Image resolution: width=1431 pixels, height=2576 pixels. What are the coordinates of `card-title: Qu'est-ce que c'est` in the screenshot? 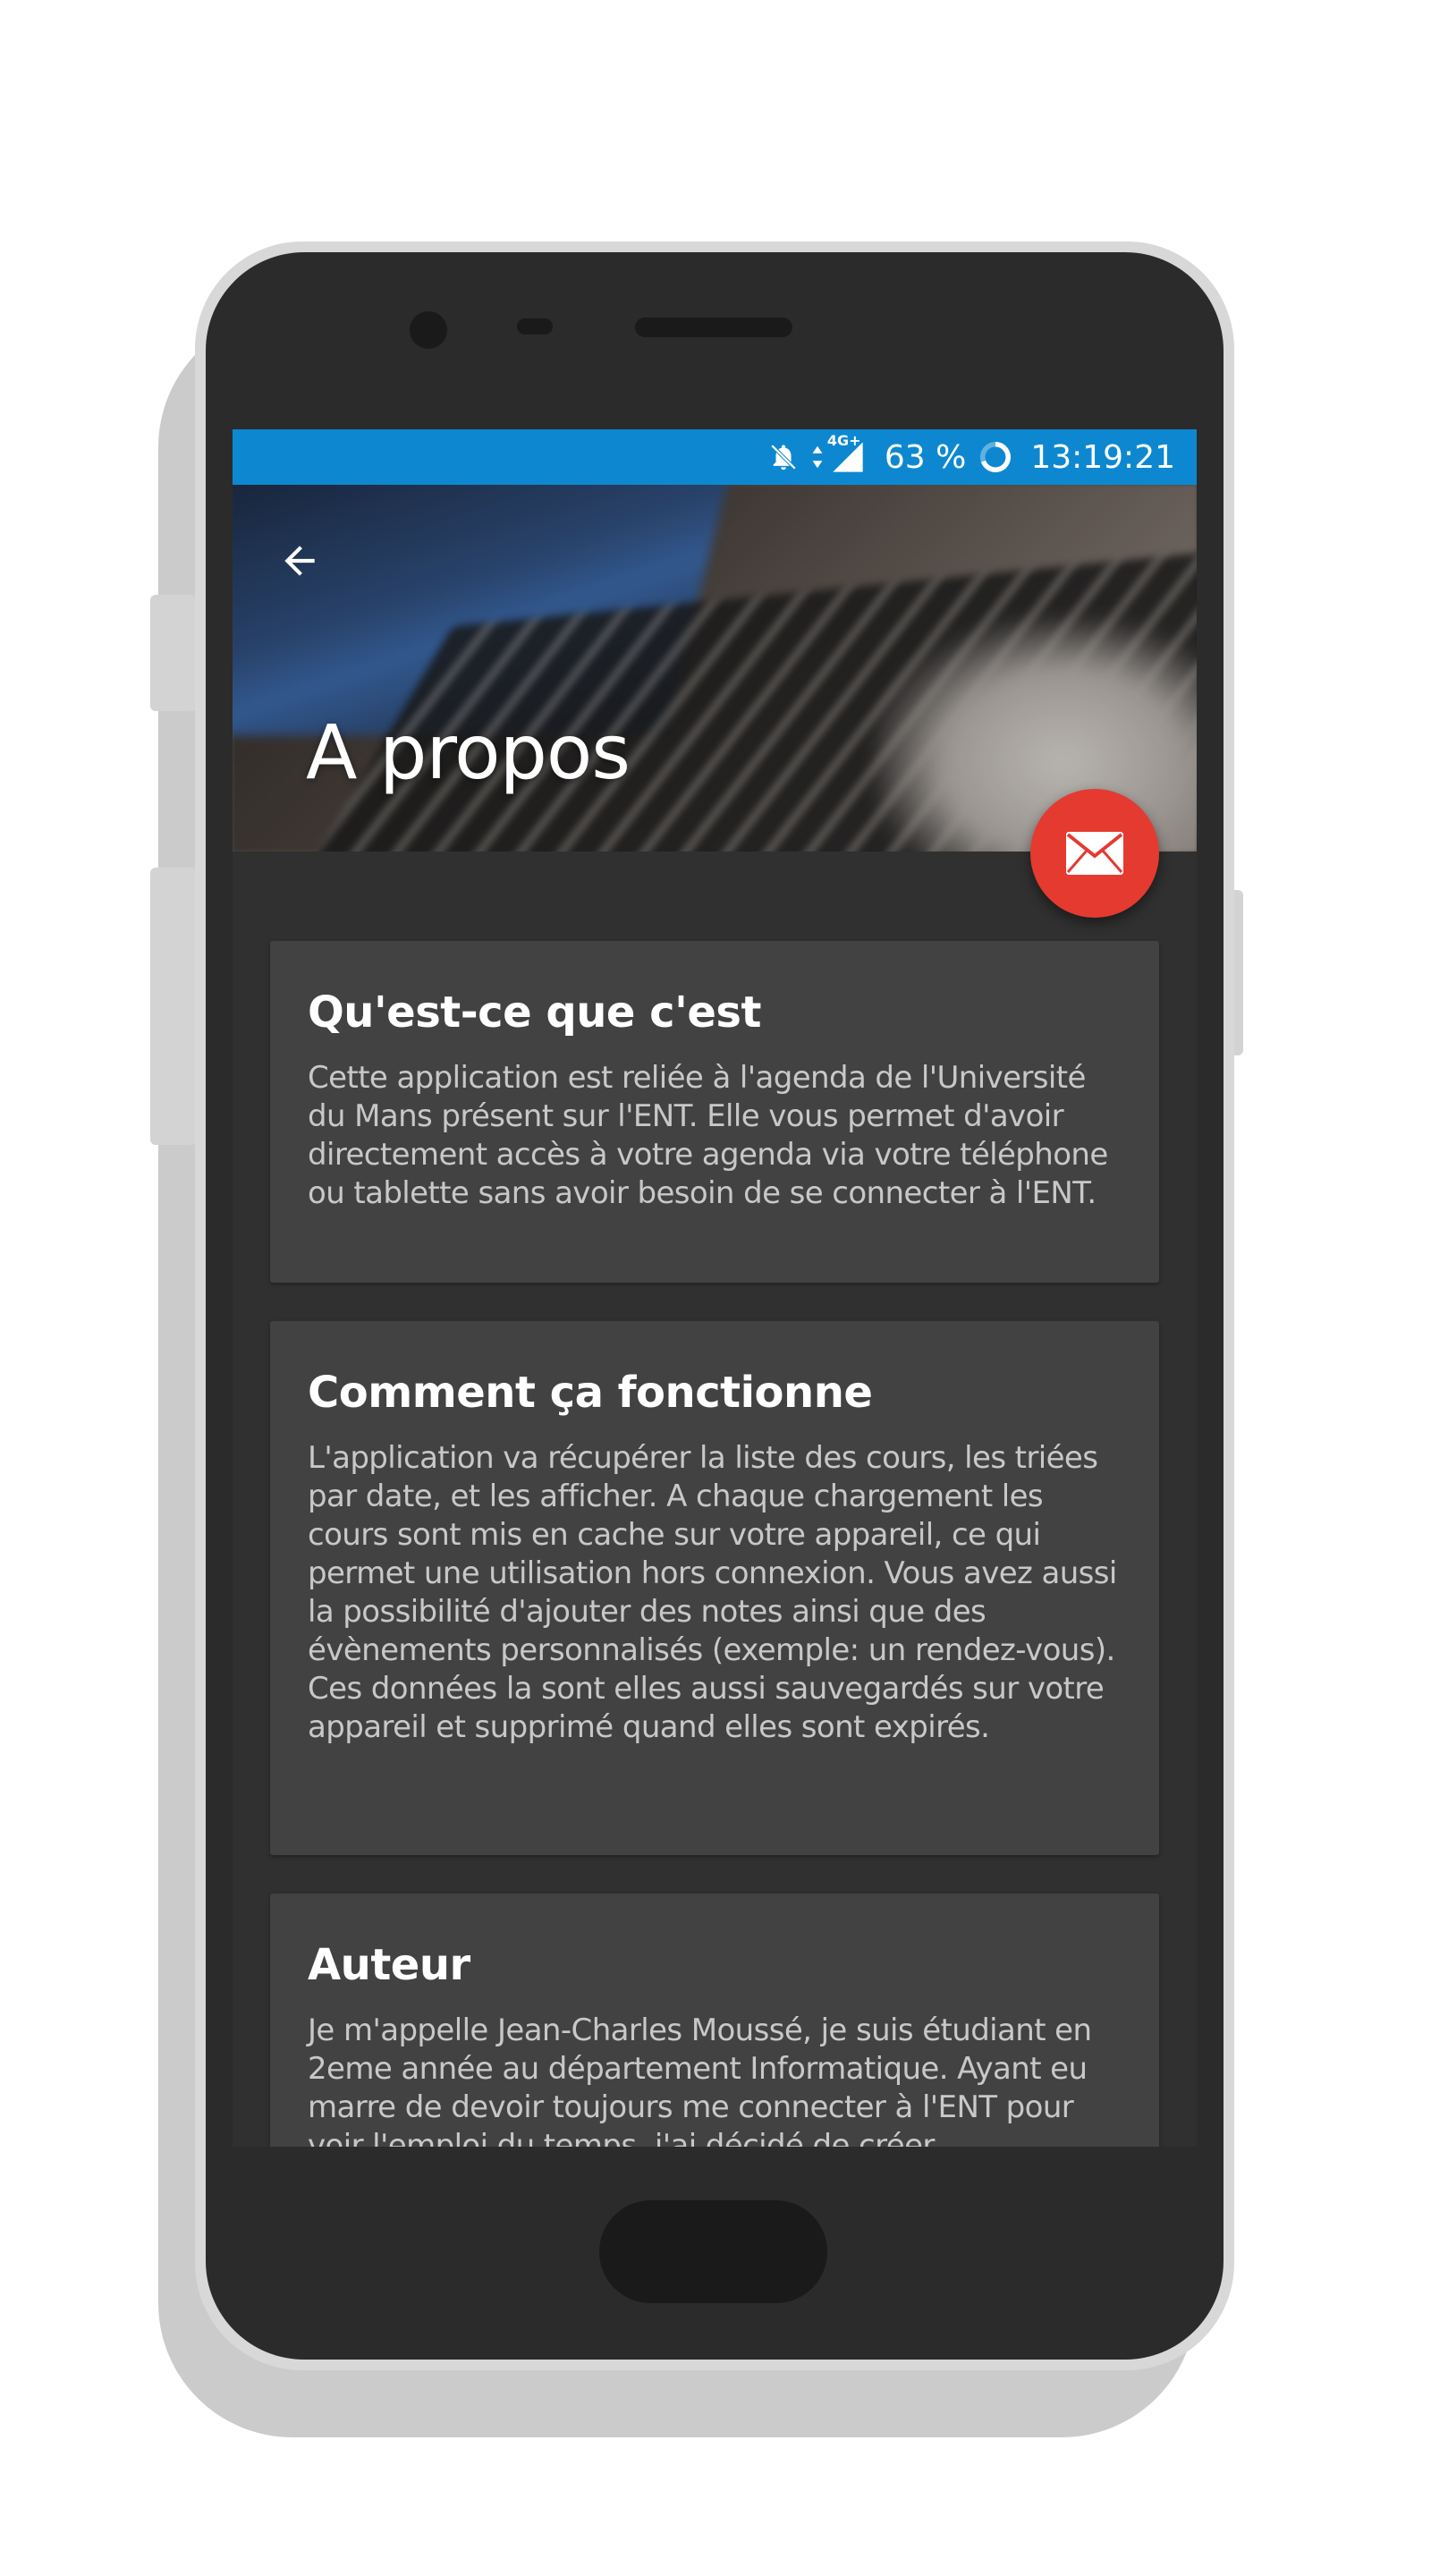 It's located at (535, 1012).